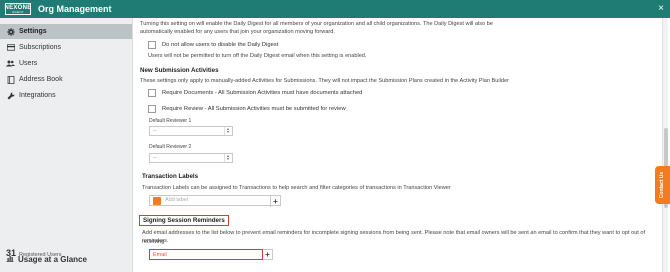 The width and height of the screenshot is (670, 272). What do you see at coordinates (66, 79) in the screenshot?
I see `sidebar-item-address-book: Address Book` at bounding box center [66, 79].